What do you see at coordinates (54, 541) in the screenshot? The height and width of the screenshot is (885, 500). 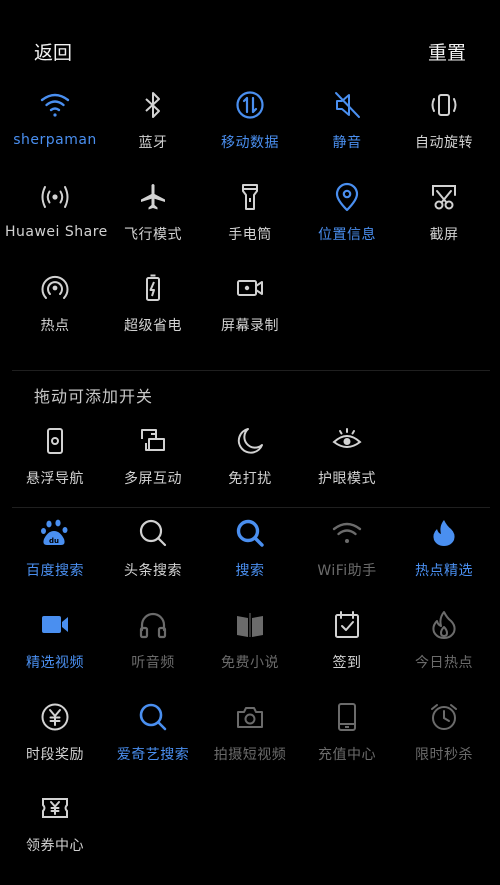 I see `svg-text: du` at bounding box center [54, 541].